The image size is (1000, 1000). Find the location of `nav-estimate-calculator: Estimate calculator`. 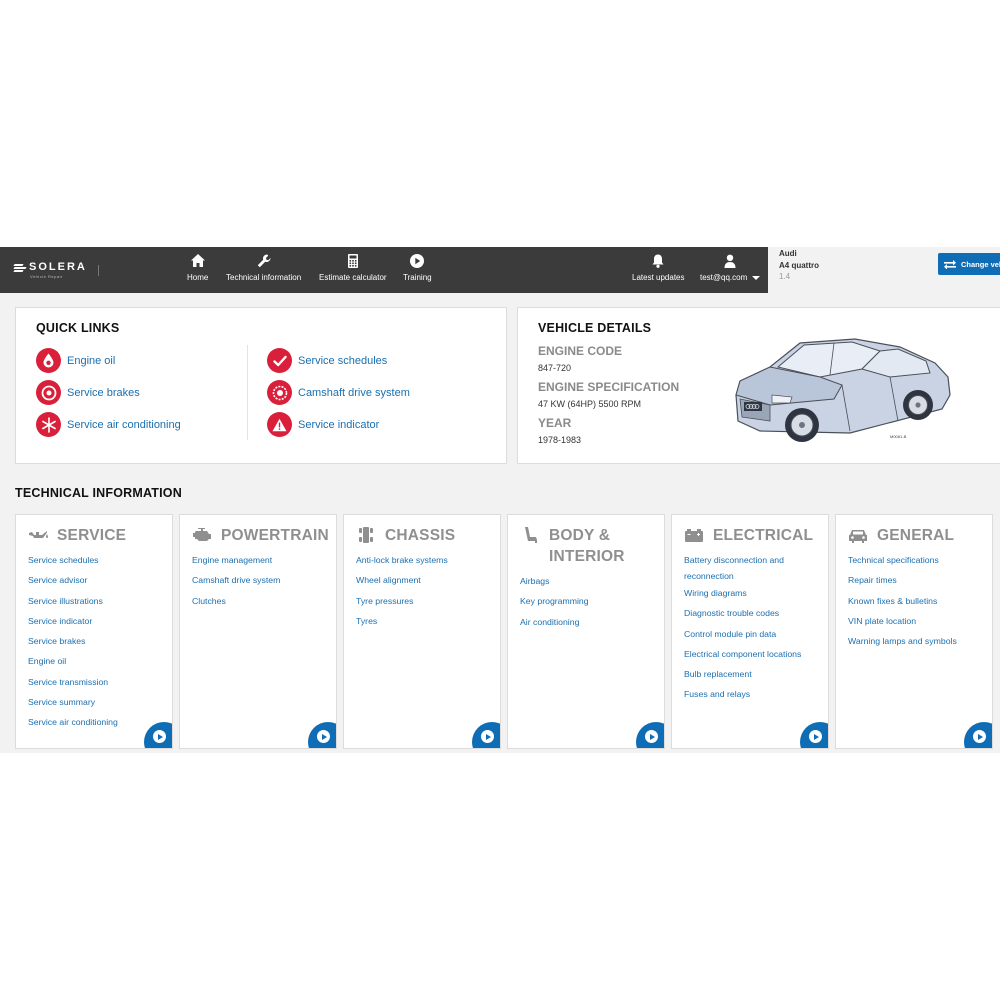

nav-estimate-calculator: Estimate calculator is located at coordinates (353, 267).